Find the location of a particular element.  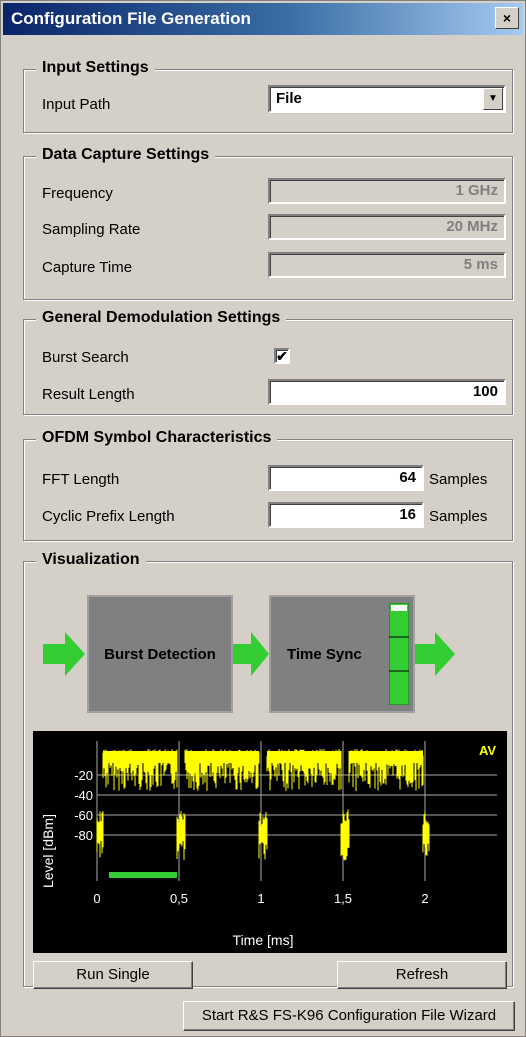

sampling-rate-field: 20 MHz is located at coordinates (387, 227).